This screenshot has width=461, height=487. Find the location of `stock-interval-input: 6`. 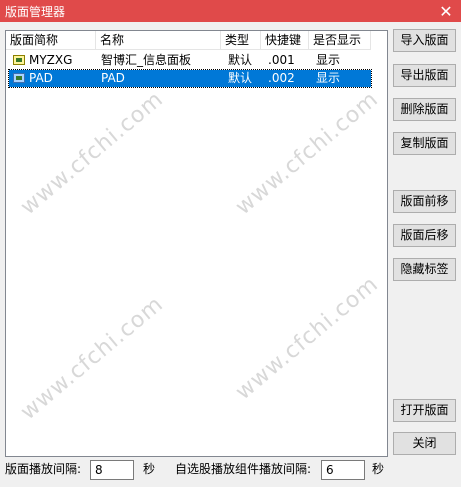

stock-interval-input: 6 is located at coordinates (343, 470).